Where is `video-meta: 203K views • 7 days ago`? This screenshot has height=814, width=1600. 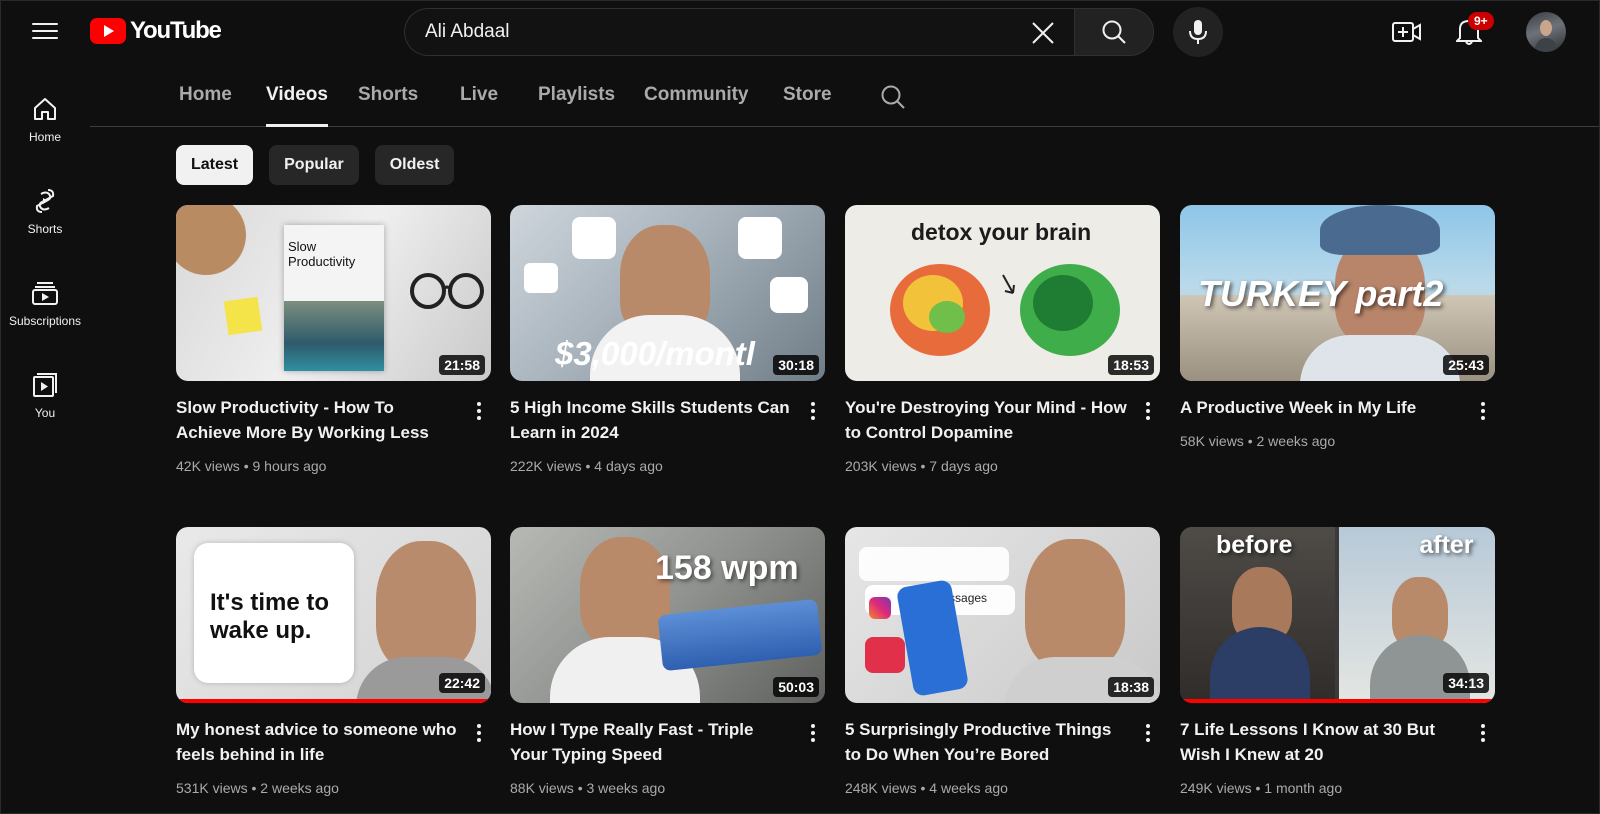
video-meta: 203K views • 7 days ago is located at coordinates (921, 466).